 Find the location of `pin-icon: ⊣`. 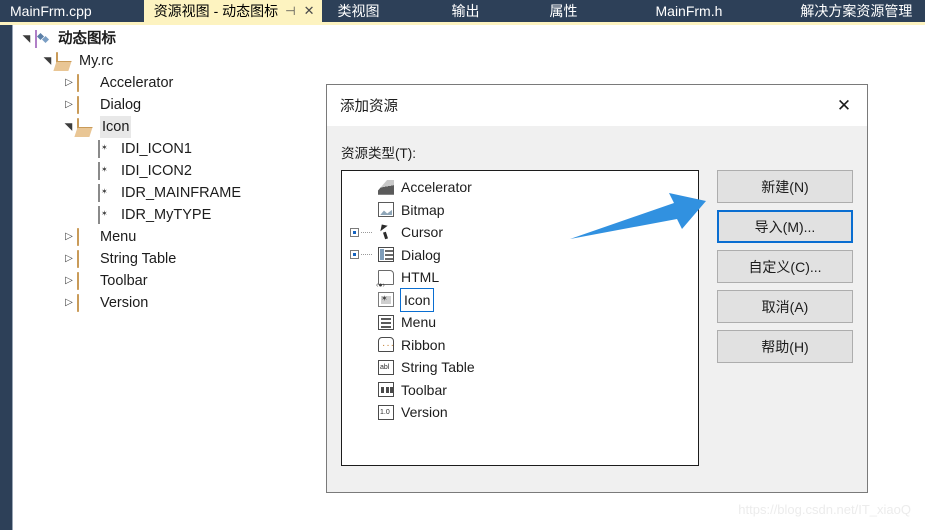

pin-icon: ⊣ is located at coordinates (290, 11).